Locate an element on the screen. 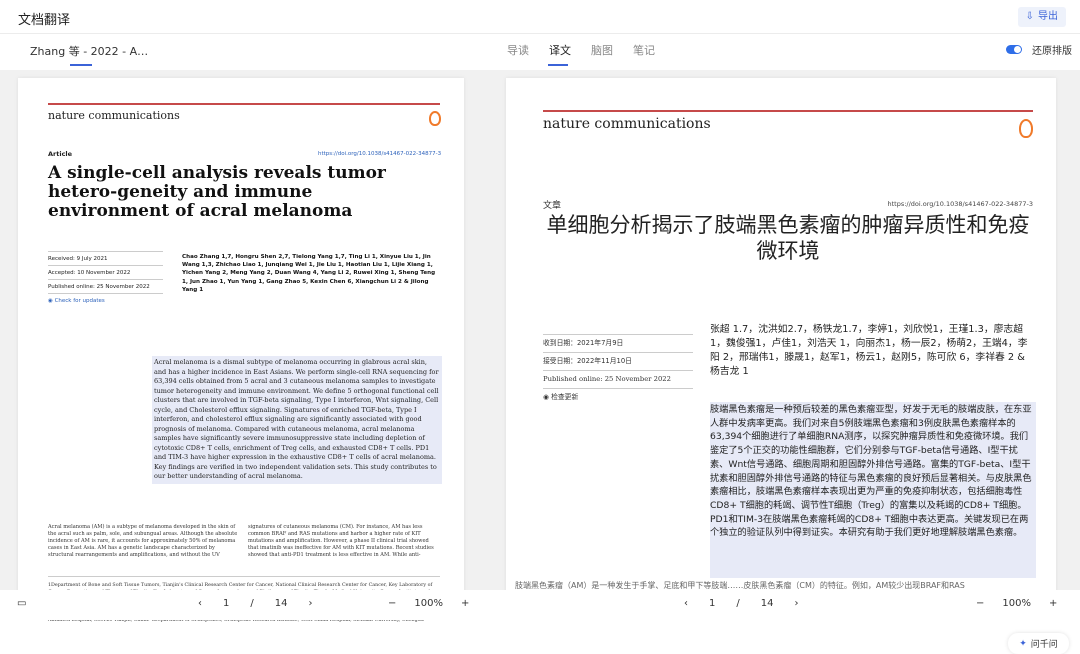 Image resolution: width=1080 pixels, height=654 pixels. top-bar: 文档翻译 ⇩ 导出 is located at coordinates (540, 17).